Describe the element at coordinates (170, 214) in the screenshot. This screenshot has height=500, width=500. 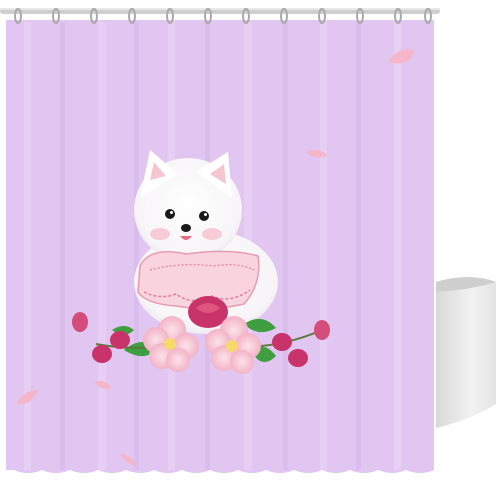
I see `left-eye` at that location.